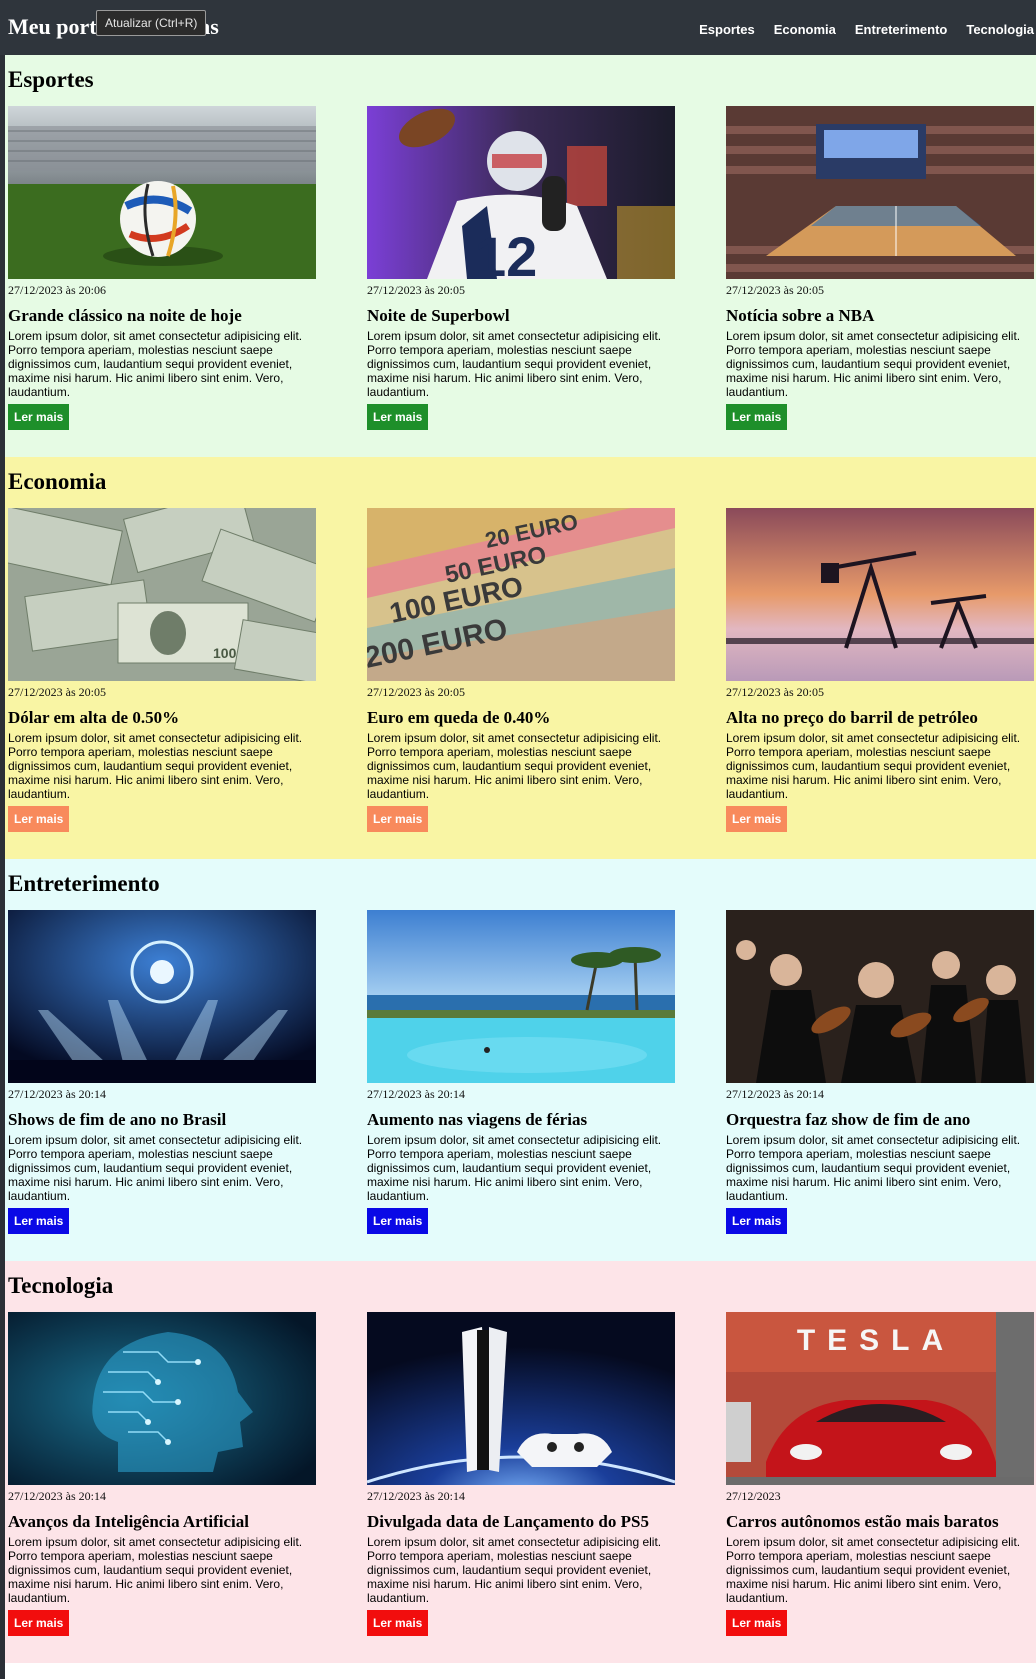 The image size is (1036, 1679). Describe the element at coordinates (506, 252) in the screenshot. I see `svg-text: 12` at that location.